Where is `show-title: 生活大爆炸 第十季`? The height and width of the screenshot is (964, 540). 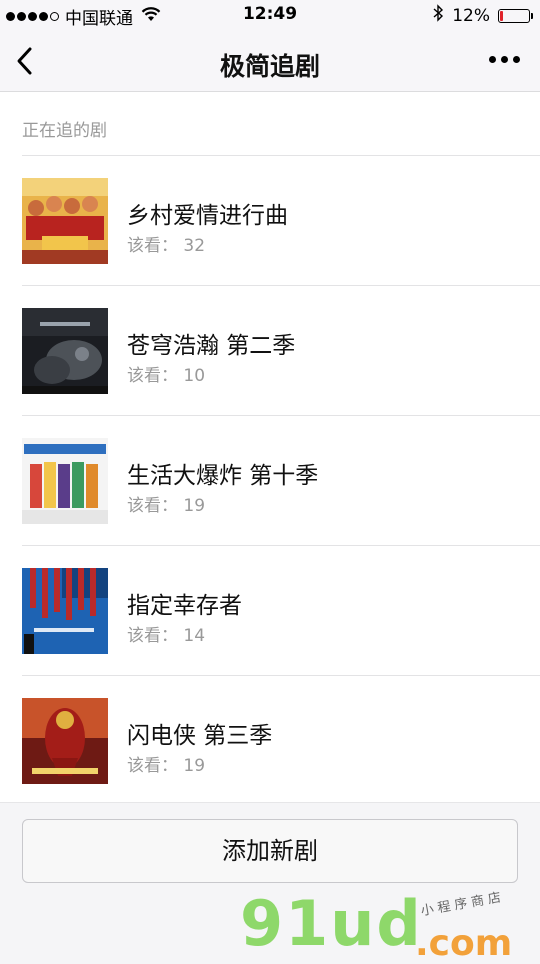
show-title: 生活大爆炸 第十季 is located at coordinates (223, 476).